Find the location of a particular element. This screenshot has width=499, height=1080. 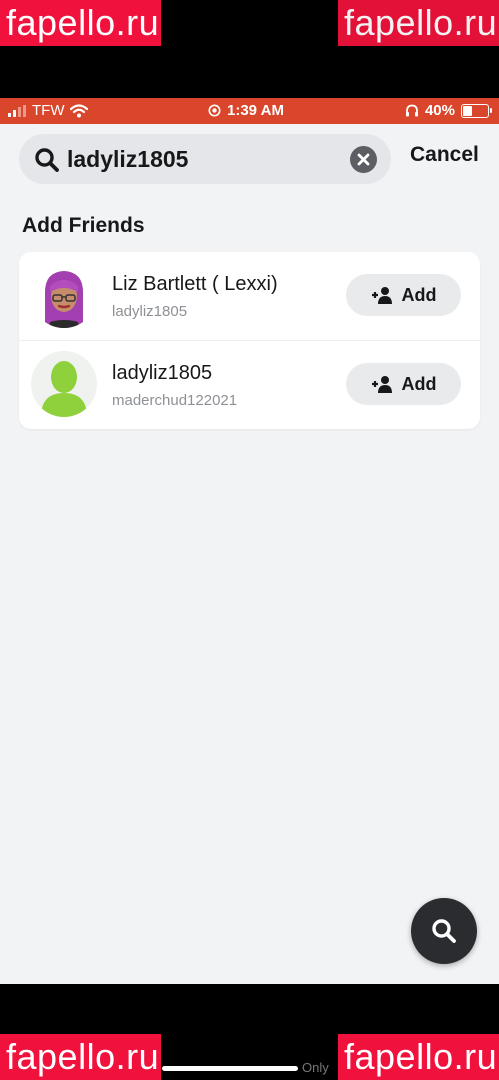

status-bar: TFW 1:39 AM 40% is located at coordinates (249, 111).